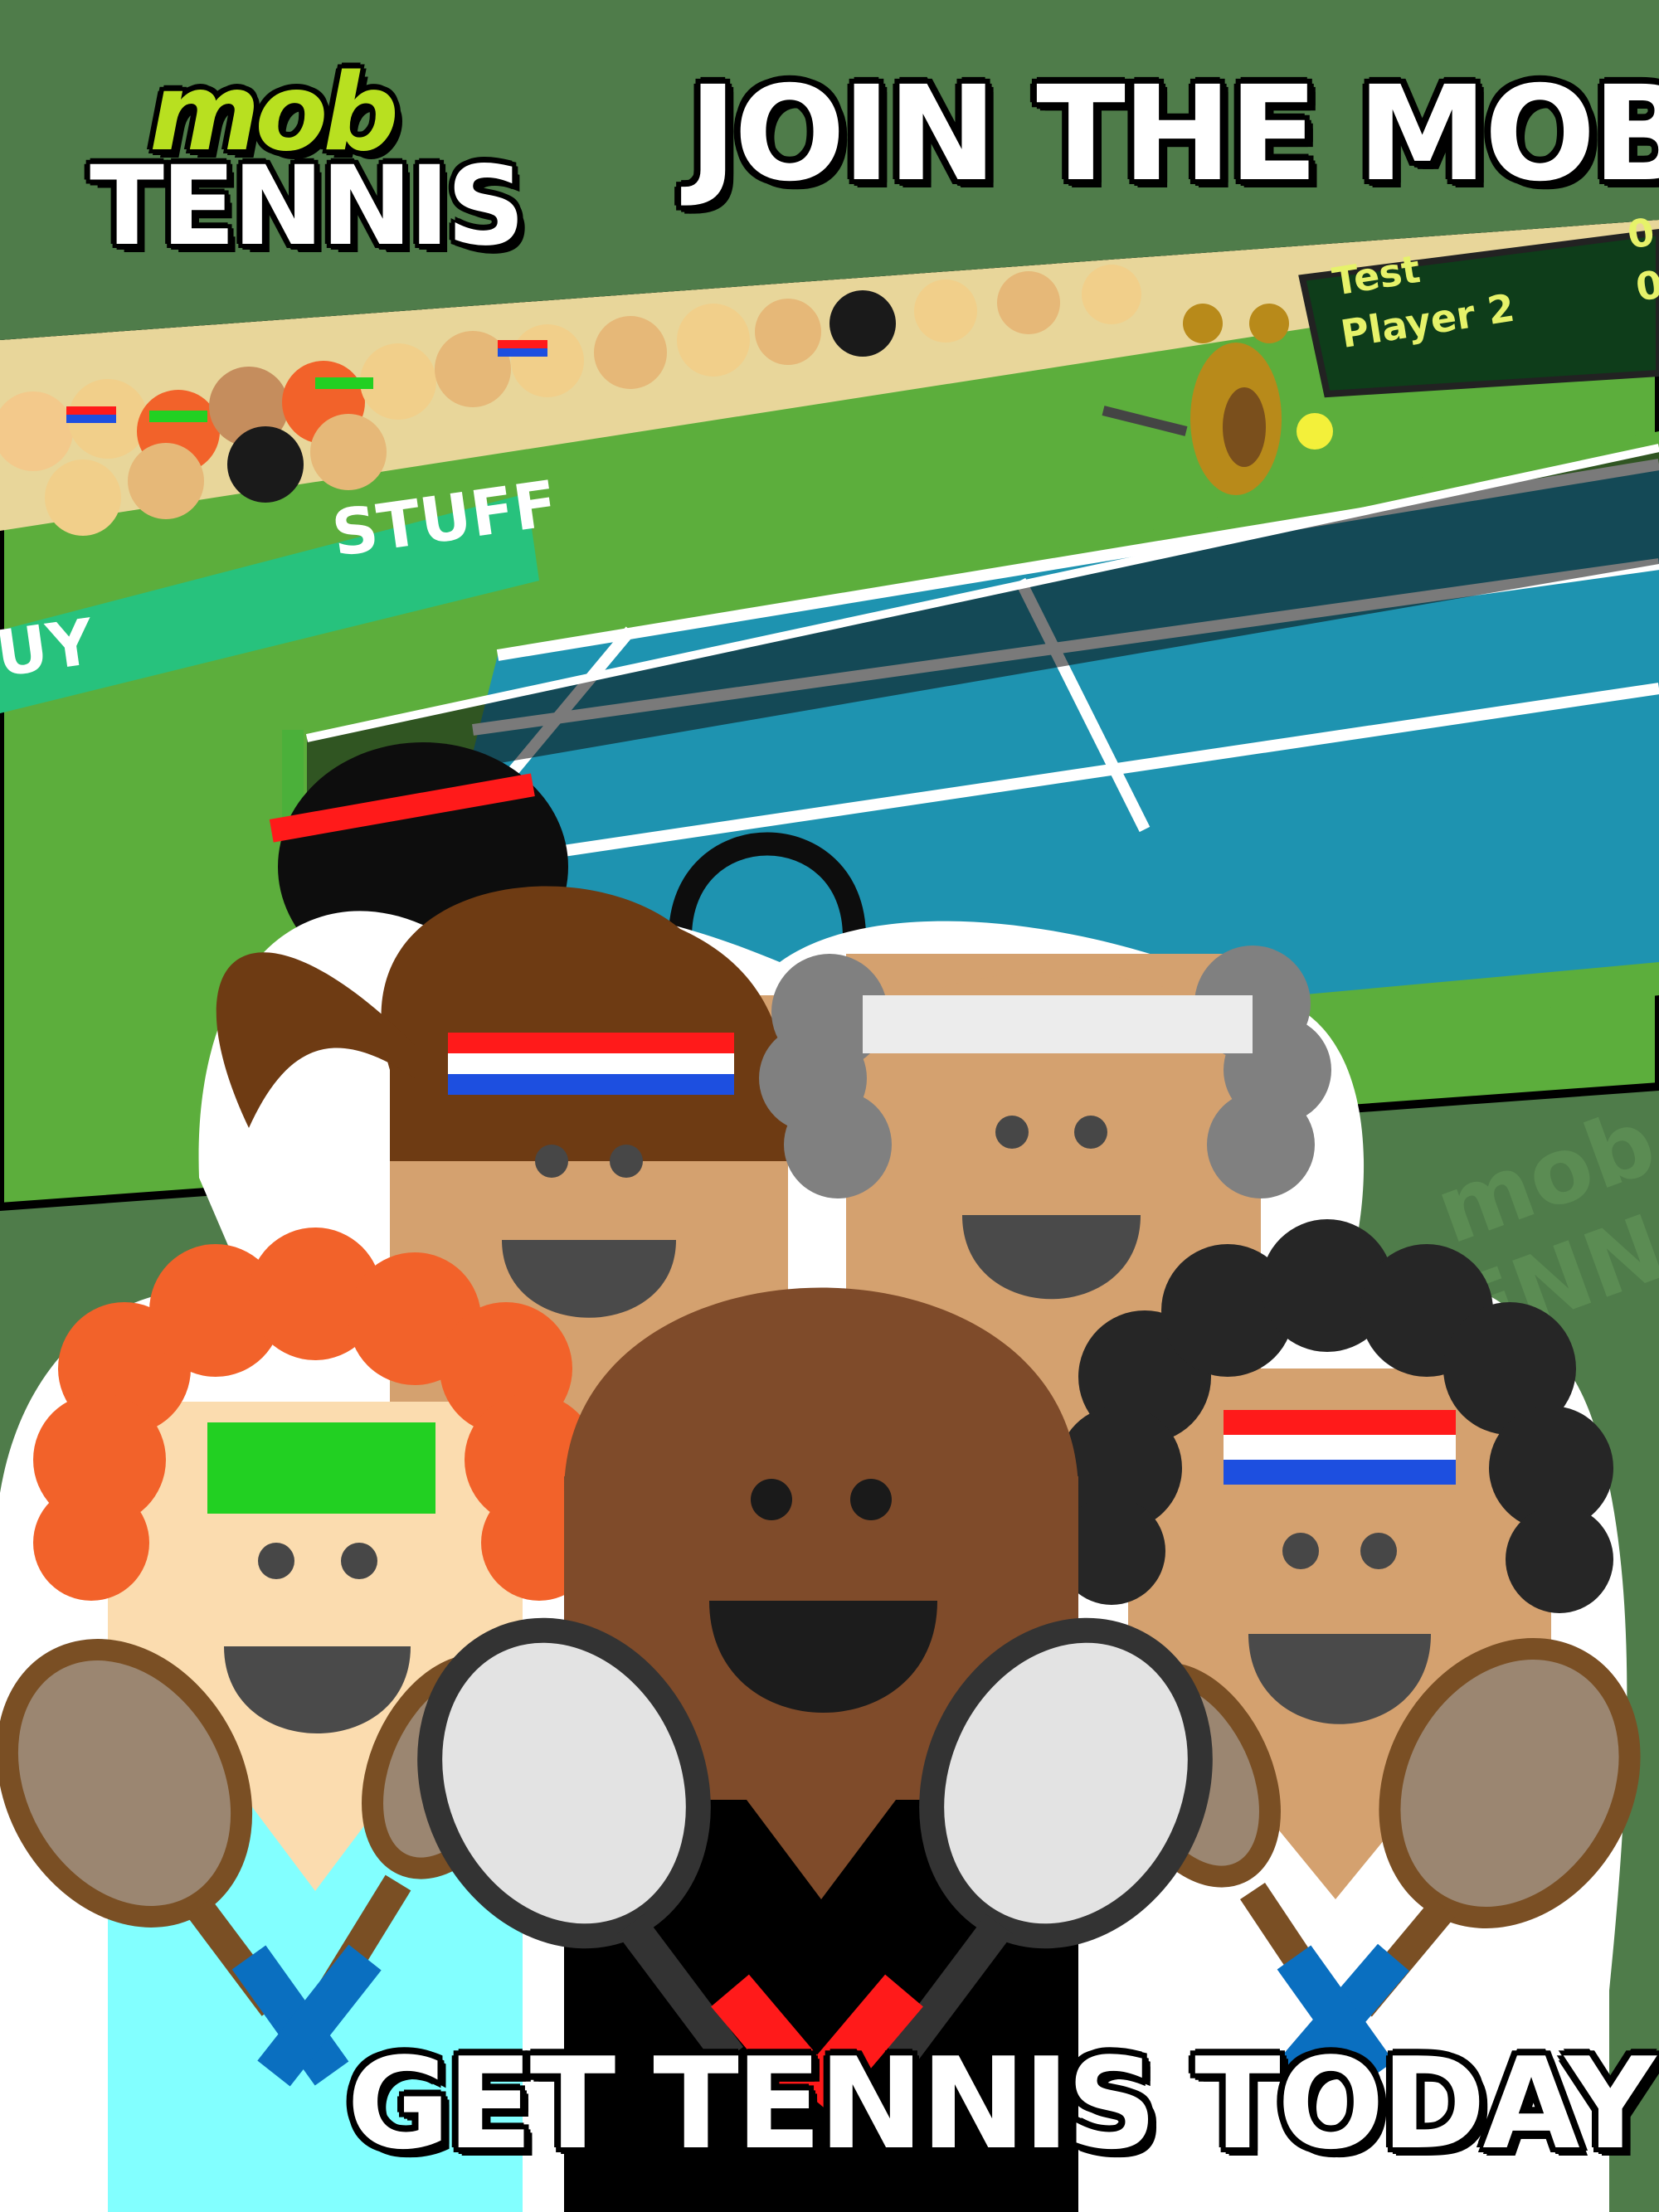 The width and height of the screenshot is (1659, 2212). I want to click on scoreboard-player-1-name: Test, so click(1376, 275).